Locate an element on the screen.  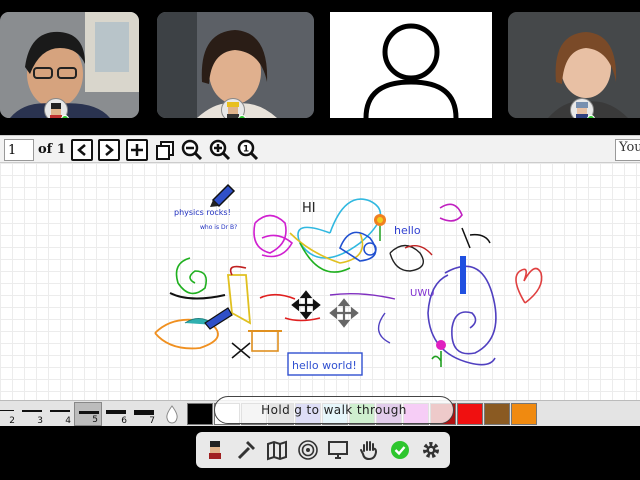
check-circle-icon is located at coordinates (399, 450).